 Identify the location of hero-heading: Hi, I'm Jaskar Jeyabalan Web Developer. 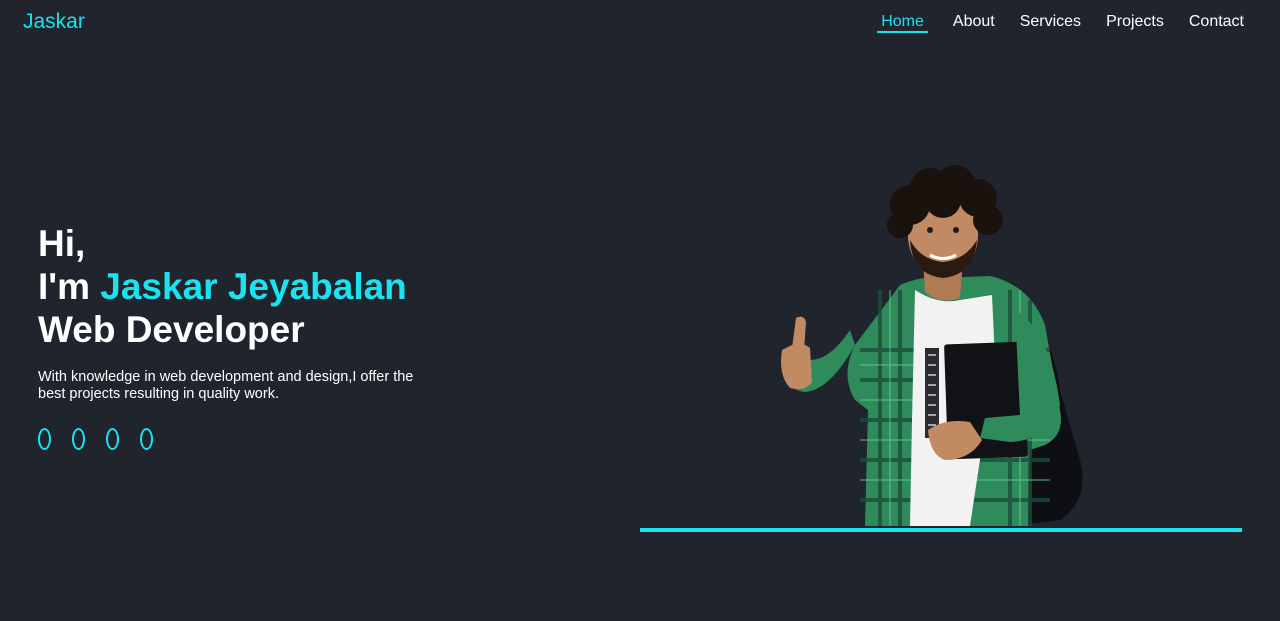
(248, 286).